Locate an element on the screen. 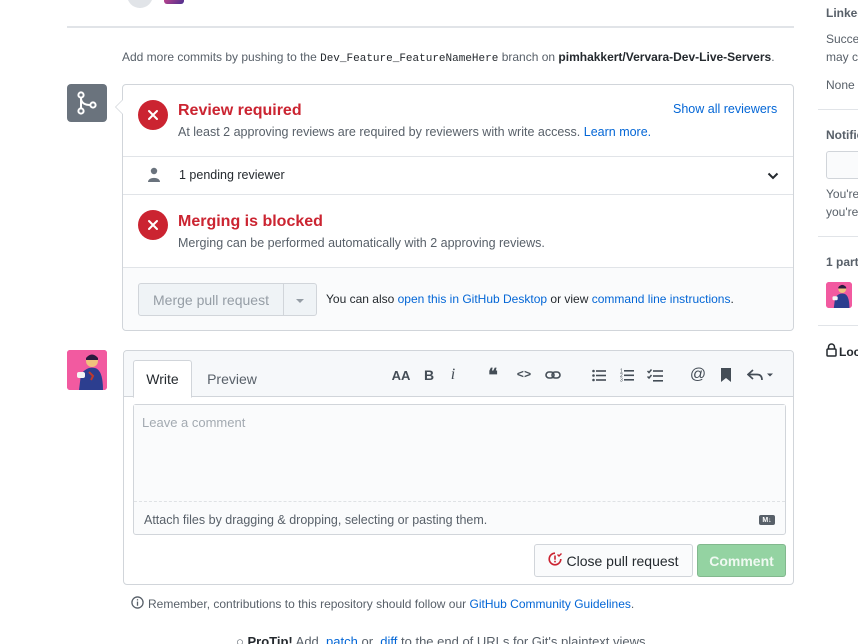  quote-icon: ❝ is located at coordinates (493, 375).